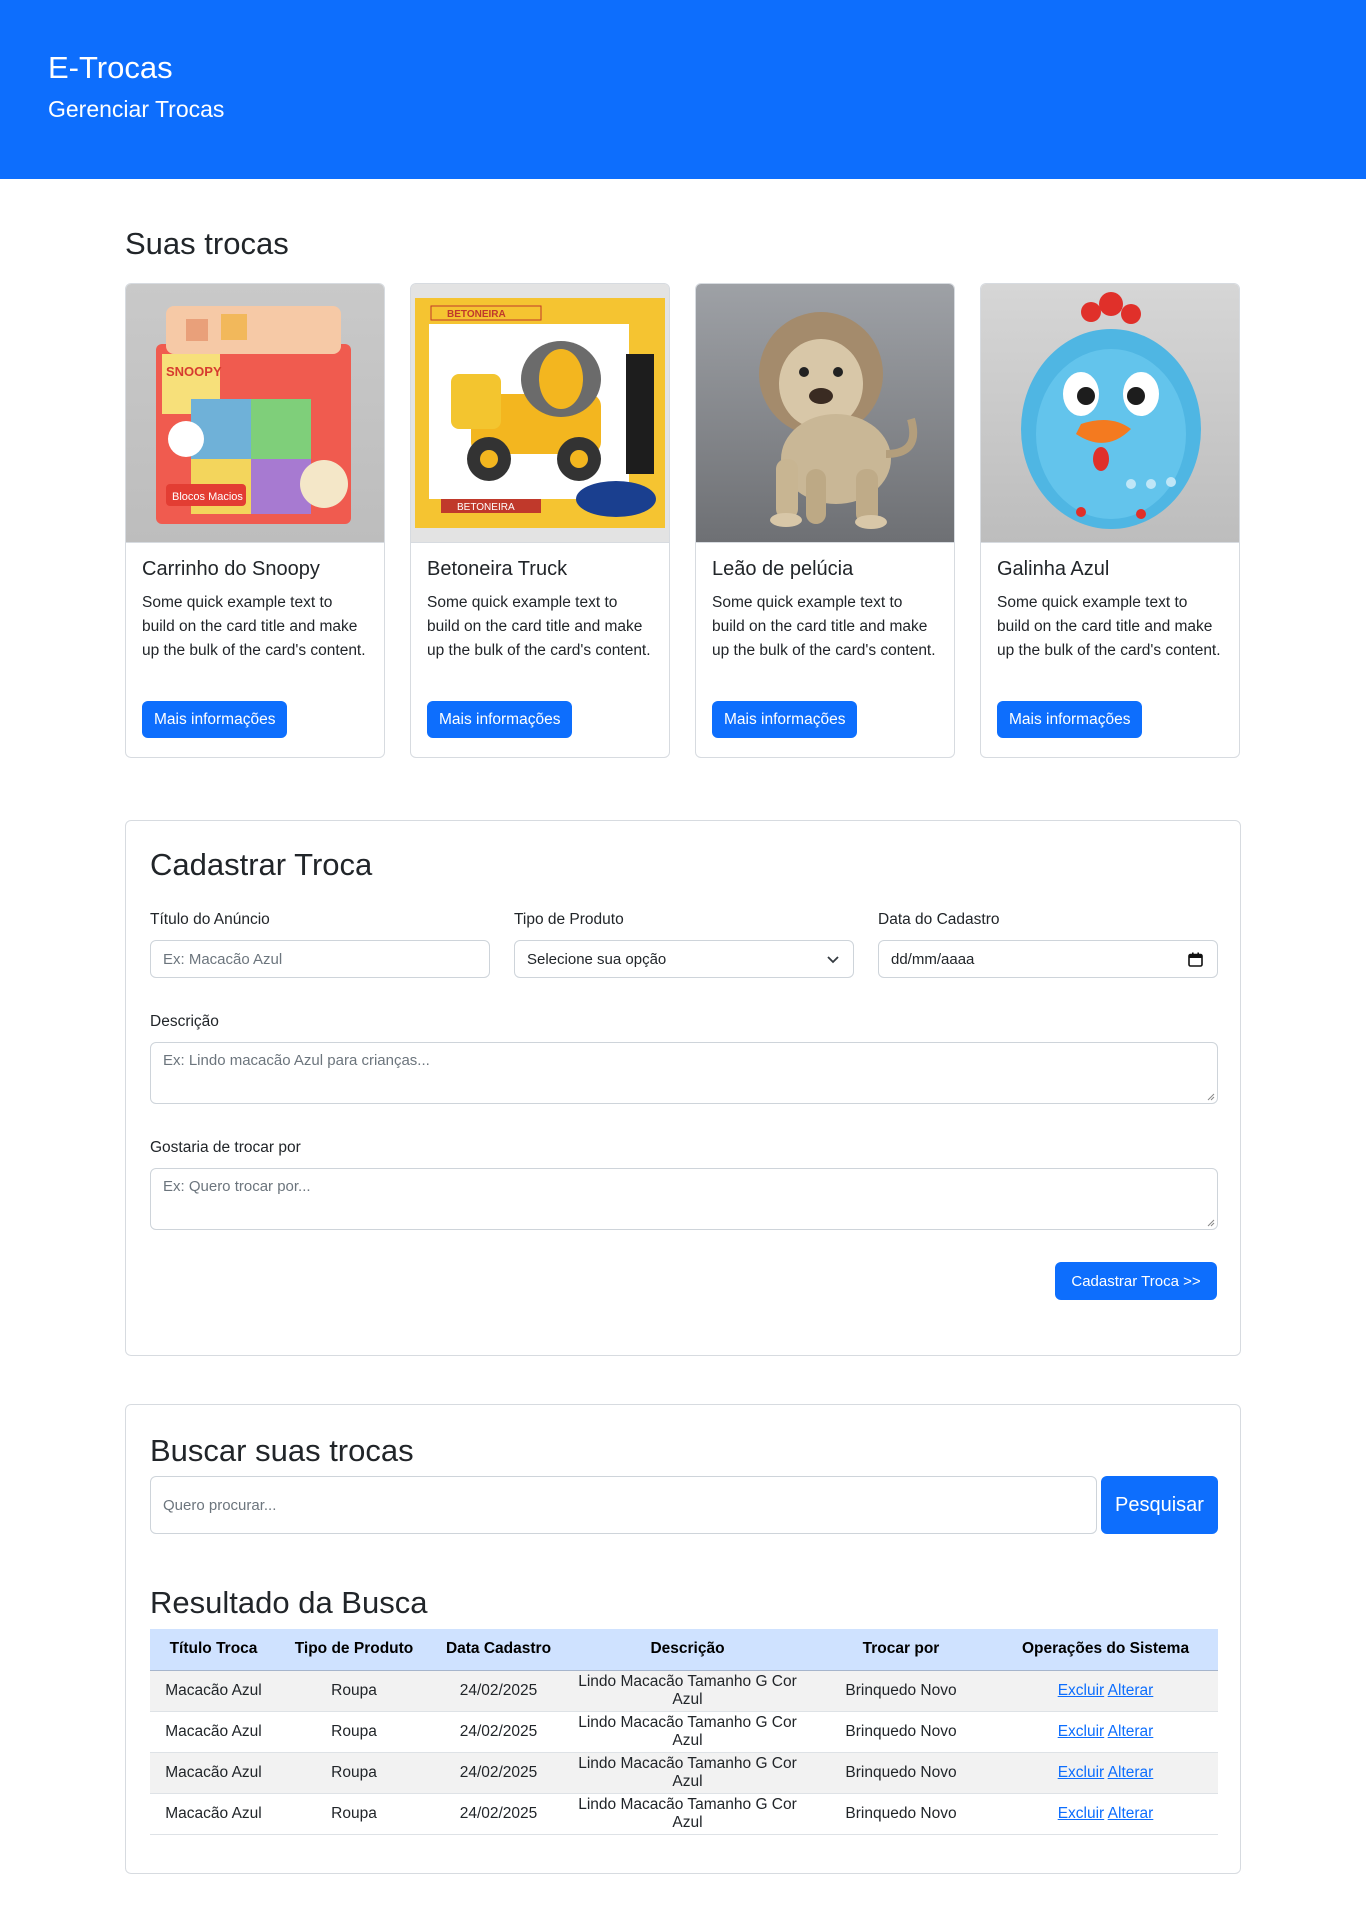 This screenshot has width=1366, height=1923. Describe the element at coordinates (933, 959) in the screenshot. I see `data-input-value: dd/mm/aaaa` at that location.